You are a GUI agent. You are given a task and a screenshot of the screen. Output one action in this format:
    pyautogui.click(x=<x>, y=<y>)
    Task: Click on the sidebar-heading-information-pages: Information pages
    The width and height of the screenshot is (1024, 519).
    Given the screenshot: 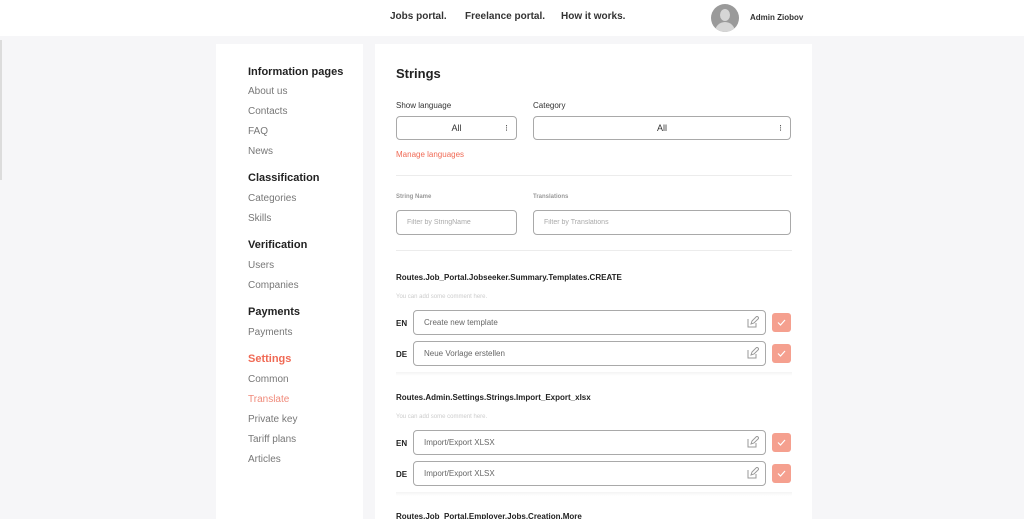 What is the action you would take?
    pyautogui.click(x=296, y=72)
    